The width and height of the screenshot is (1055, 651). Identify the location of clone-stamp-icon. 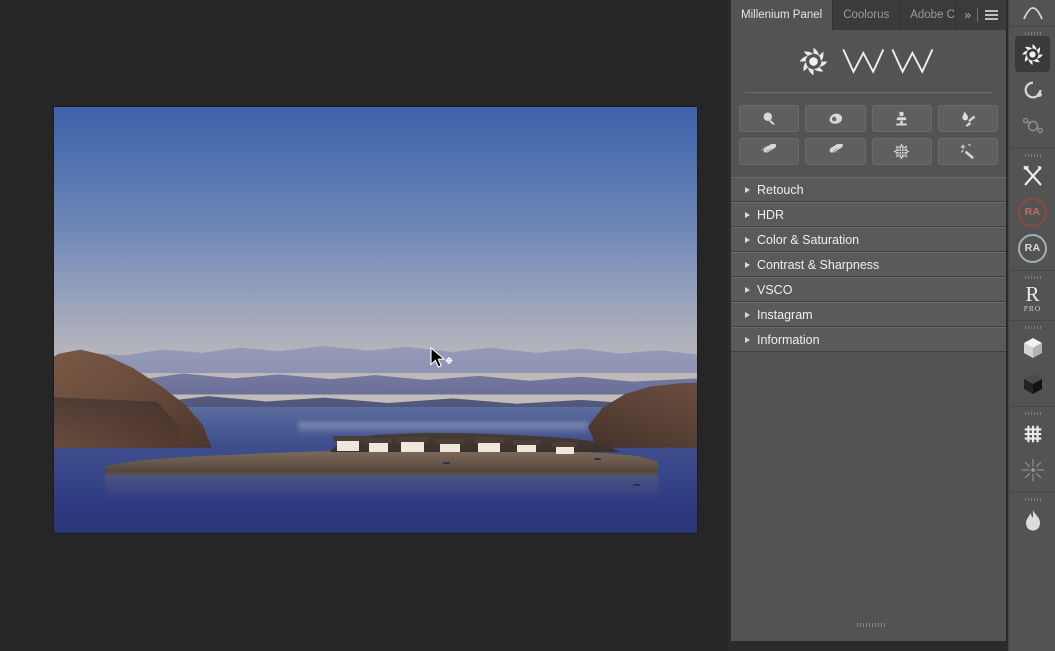
(902, 118).